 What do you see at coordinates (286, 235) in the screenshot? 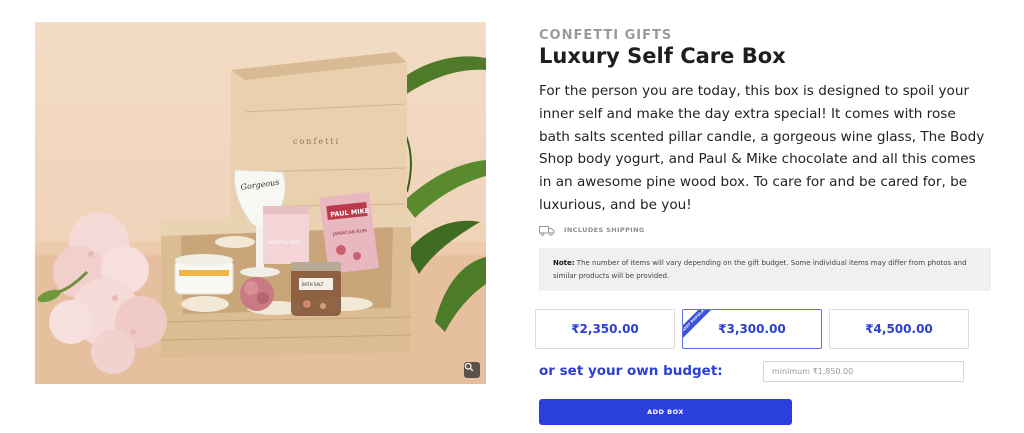
I see `candle-jar: SWEET & SPICY` at bounding box center [286, 235].